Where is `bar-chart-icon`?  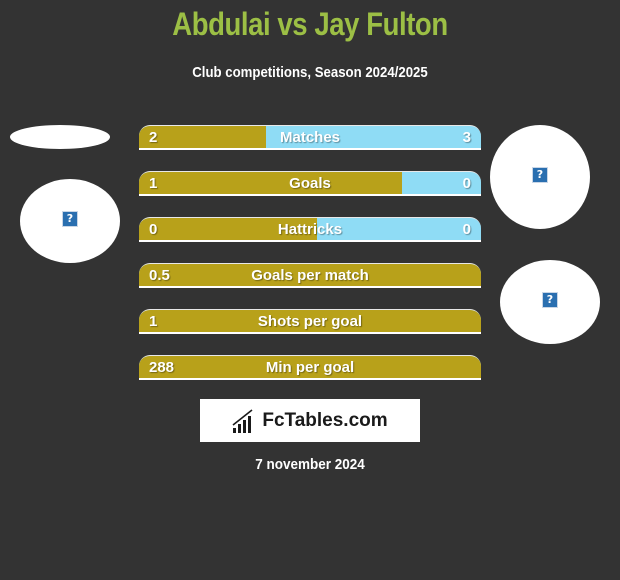 bar-chart-icon is located at coordinates (242, 420).